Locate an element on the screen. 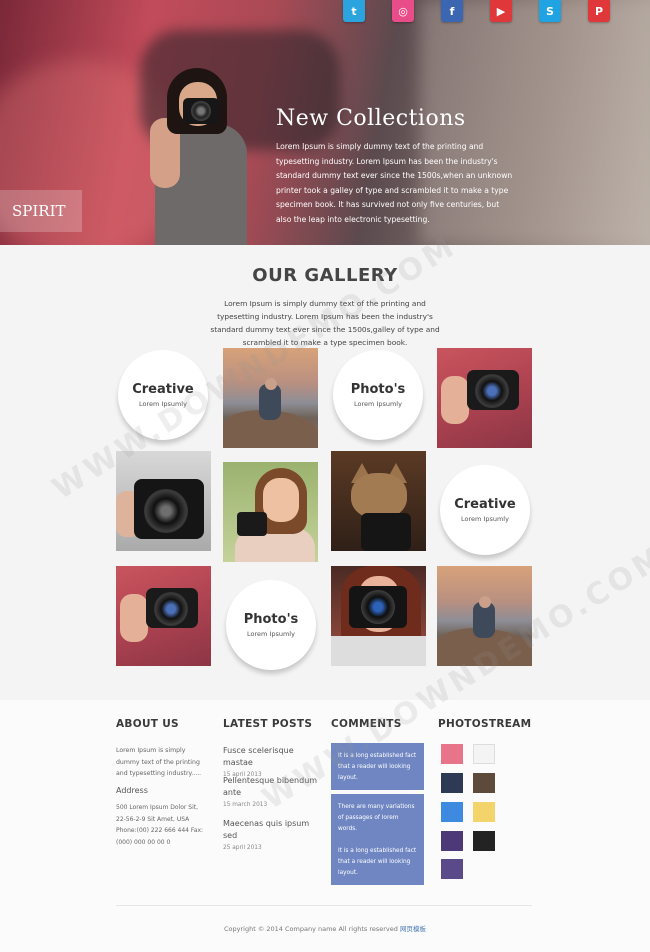  gallery-circle-creative: Creative Lorem Ipsumly is located at coordinates (163, 395).